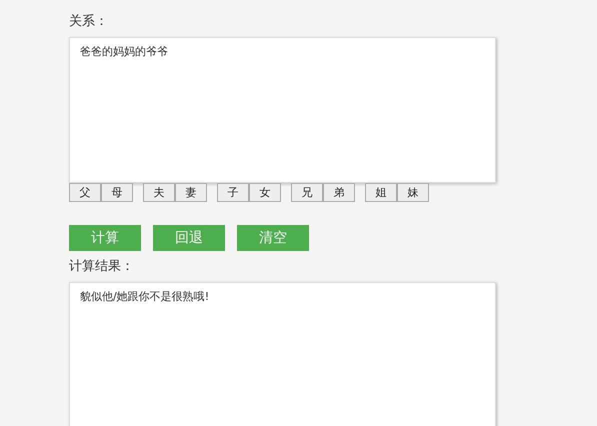  I want to click on relation-button: 母, so click(117, 192).